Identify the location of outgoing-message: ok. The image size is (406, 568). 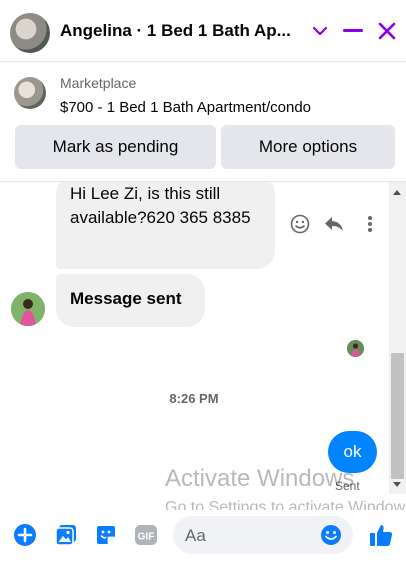
(352, 452).